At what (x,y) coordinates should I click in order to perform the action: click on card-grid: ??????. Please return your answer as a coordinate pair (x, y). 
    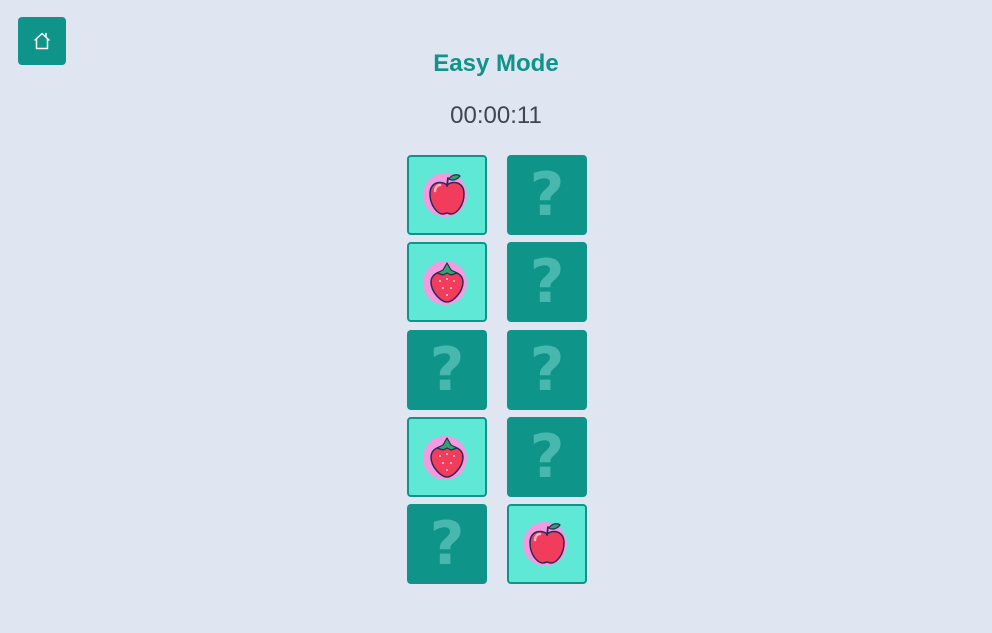
    Looking at the image, I should click on (497, 369).